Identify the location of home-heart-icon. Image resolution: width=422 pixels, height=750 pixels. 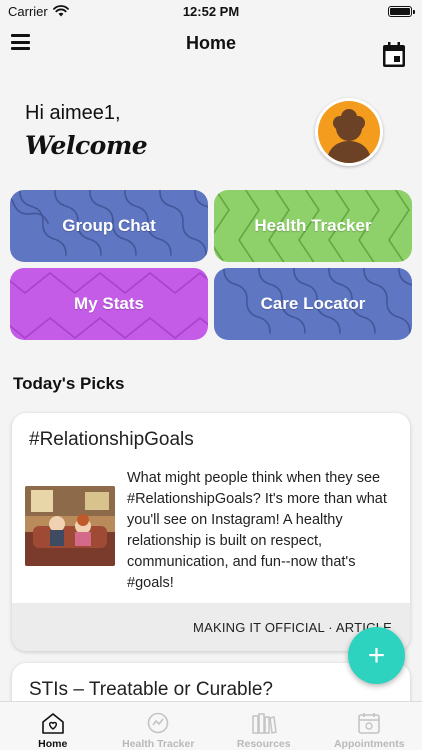
(52, 723).